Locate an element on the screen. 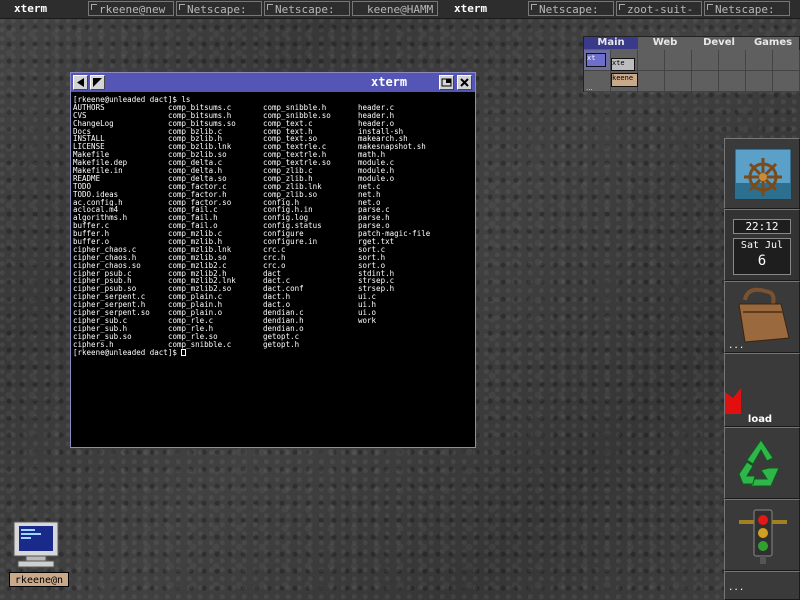 The image size is (800, 600). desk-label-games: Games is located at coordinates (773, 43).